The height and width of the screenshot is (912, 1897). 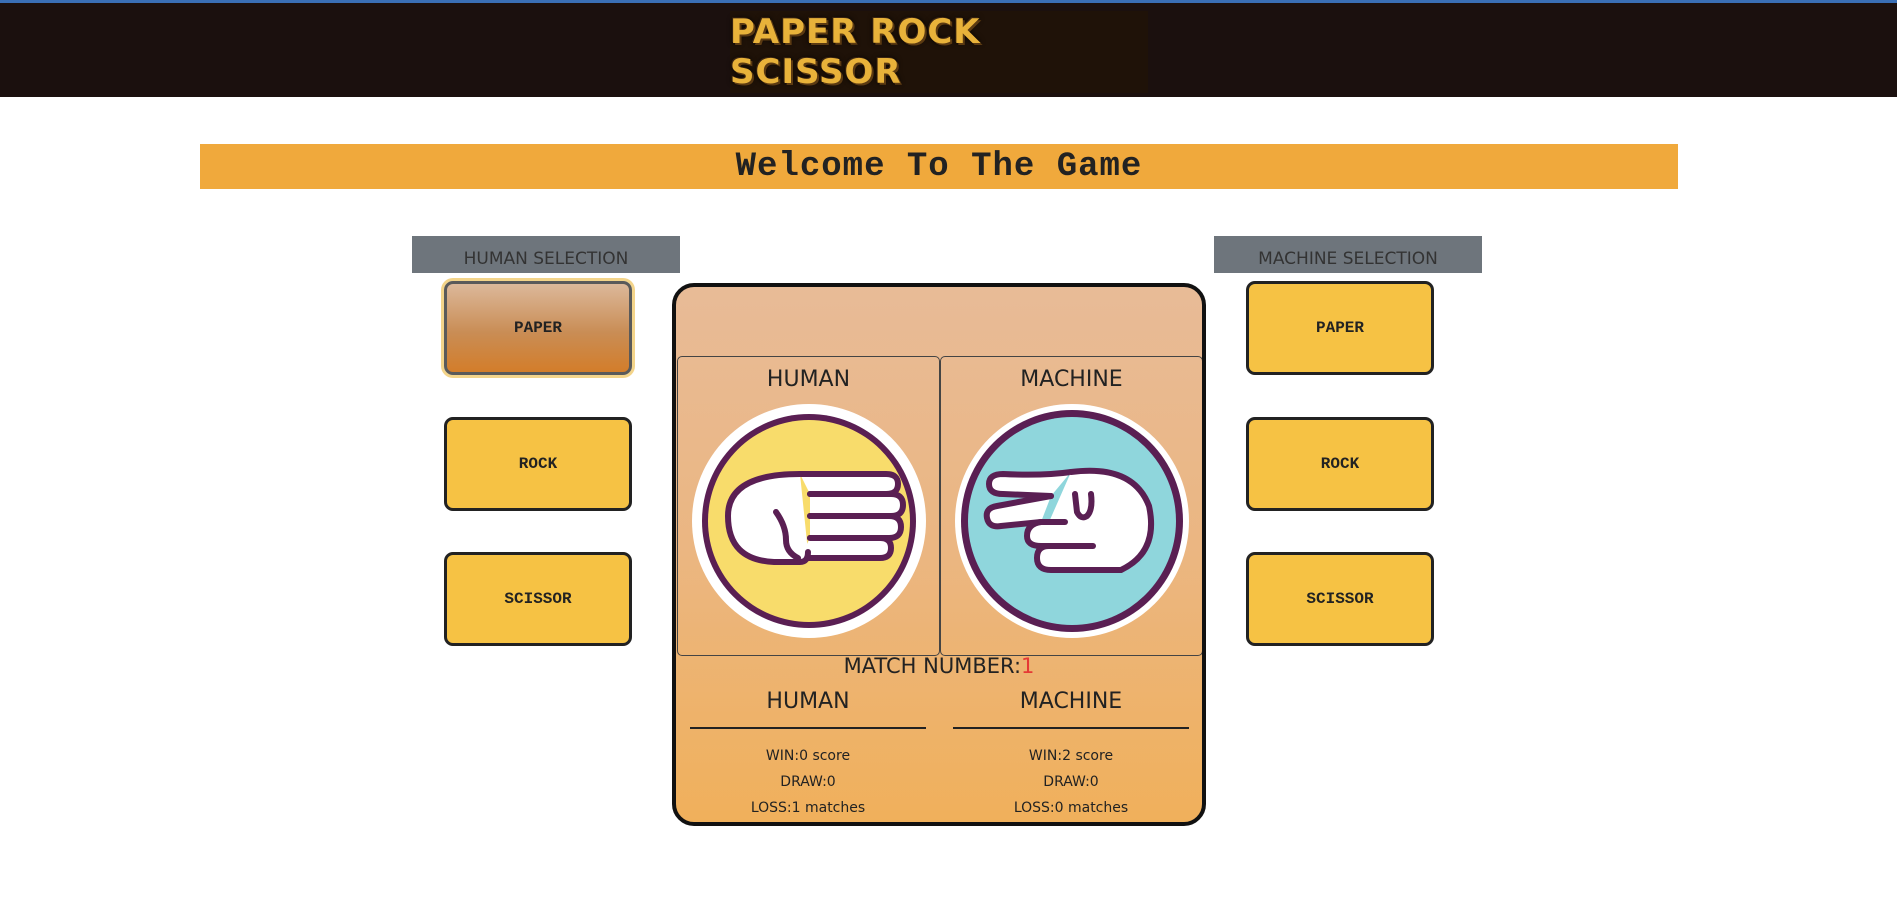 I want to click on paper-hand-icon, so click(x=809, y=521).